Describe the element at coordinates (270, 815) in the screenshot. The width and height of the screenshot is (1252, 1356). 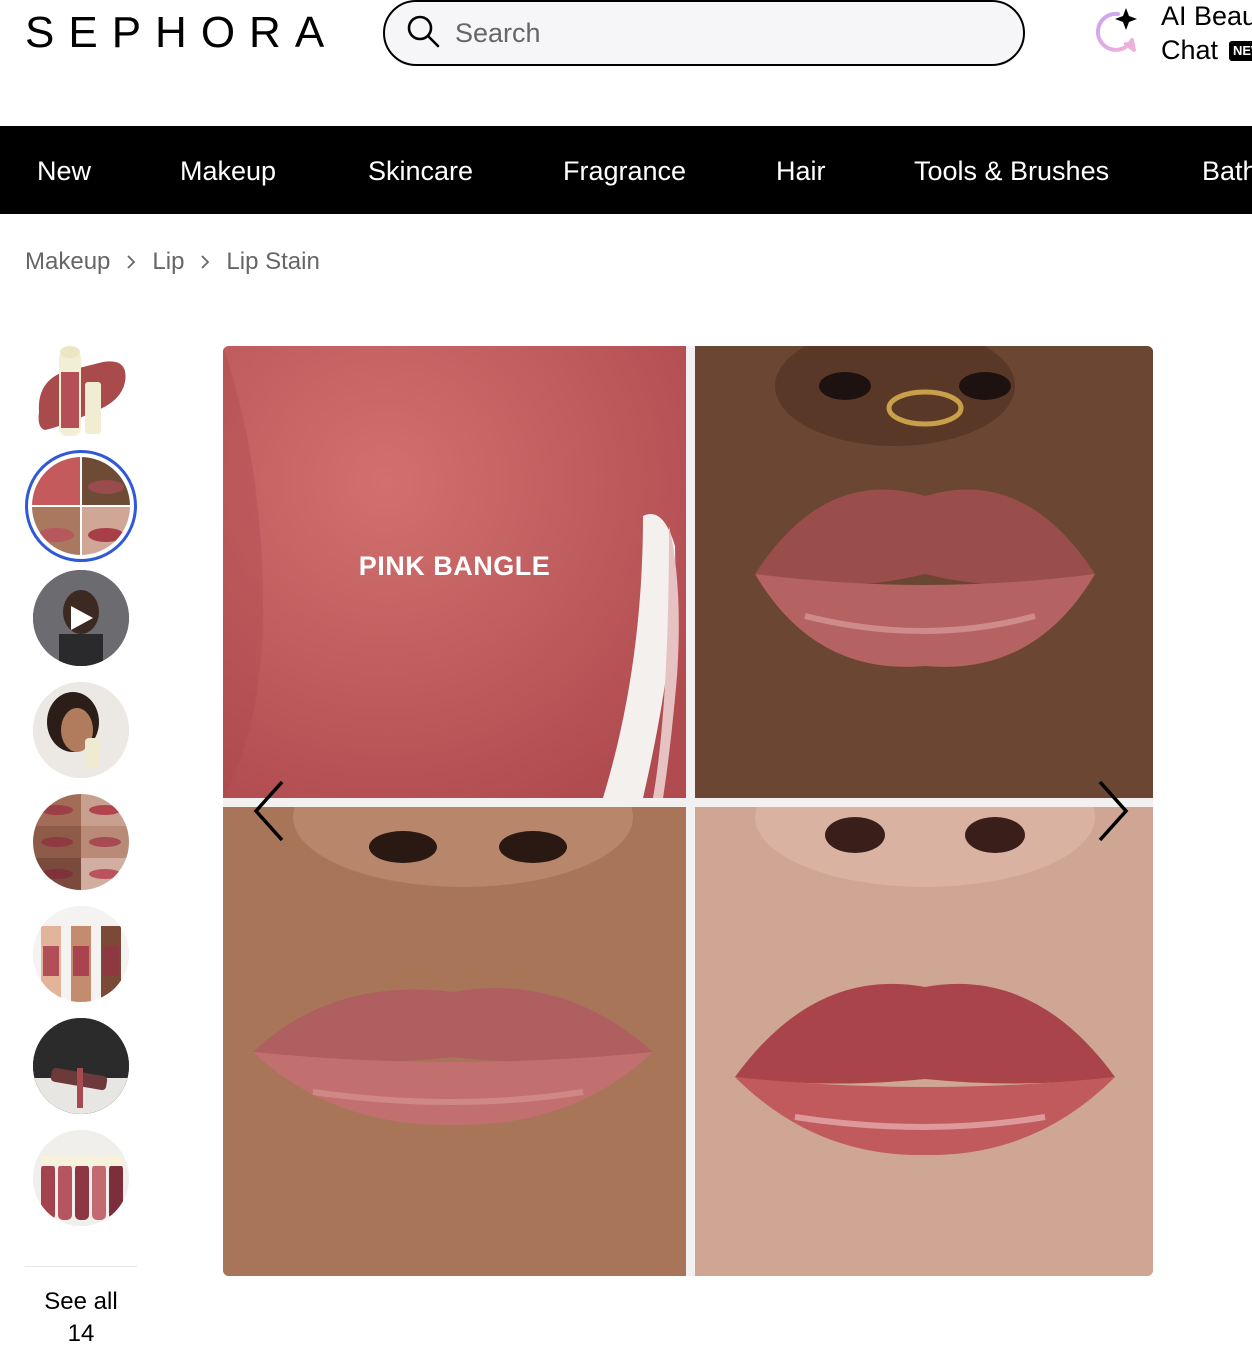
I see `chevron-left-icon` at that location.